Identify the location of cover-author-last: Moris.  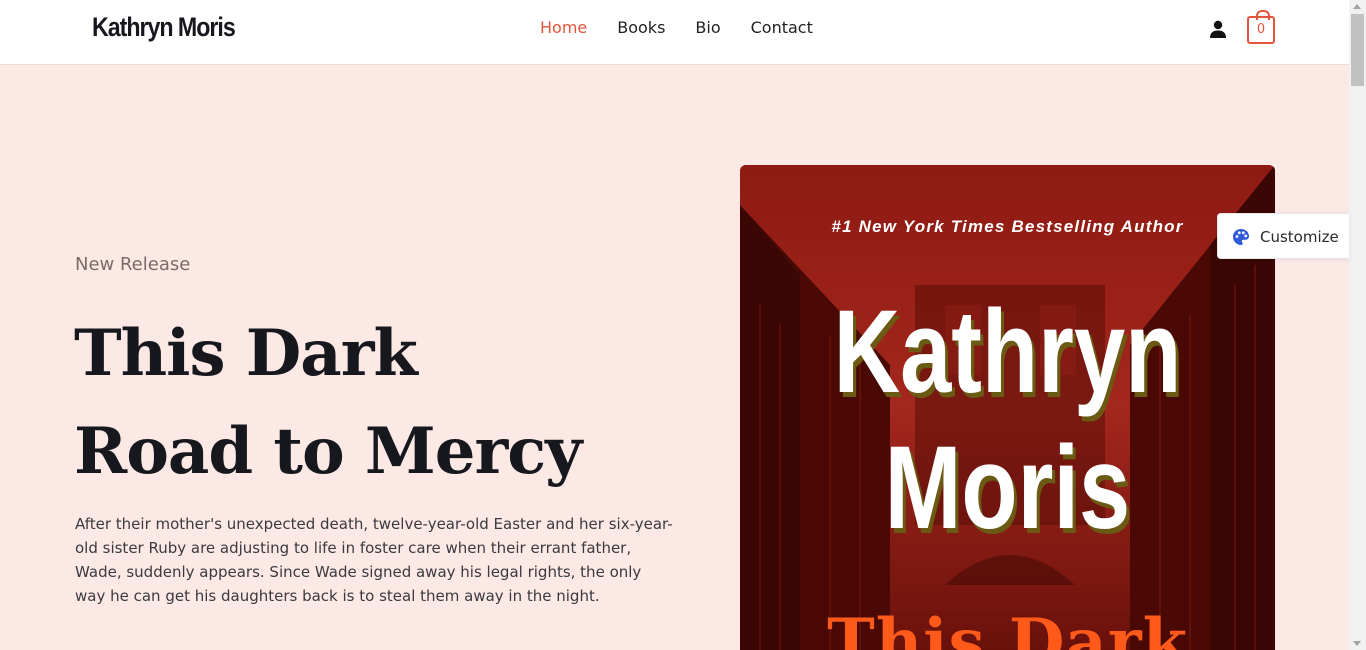
(1007, 488).